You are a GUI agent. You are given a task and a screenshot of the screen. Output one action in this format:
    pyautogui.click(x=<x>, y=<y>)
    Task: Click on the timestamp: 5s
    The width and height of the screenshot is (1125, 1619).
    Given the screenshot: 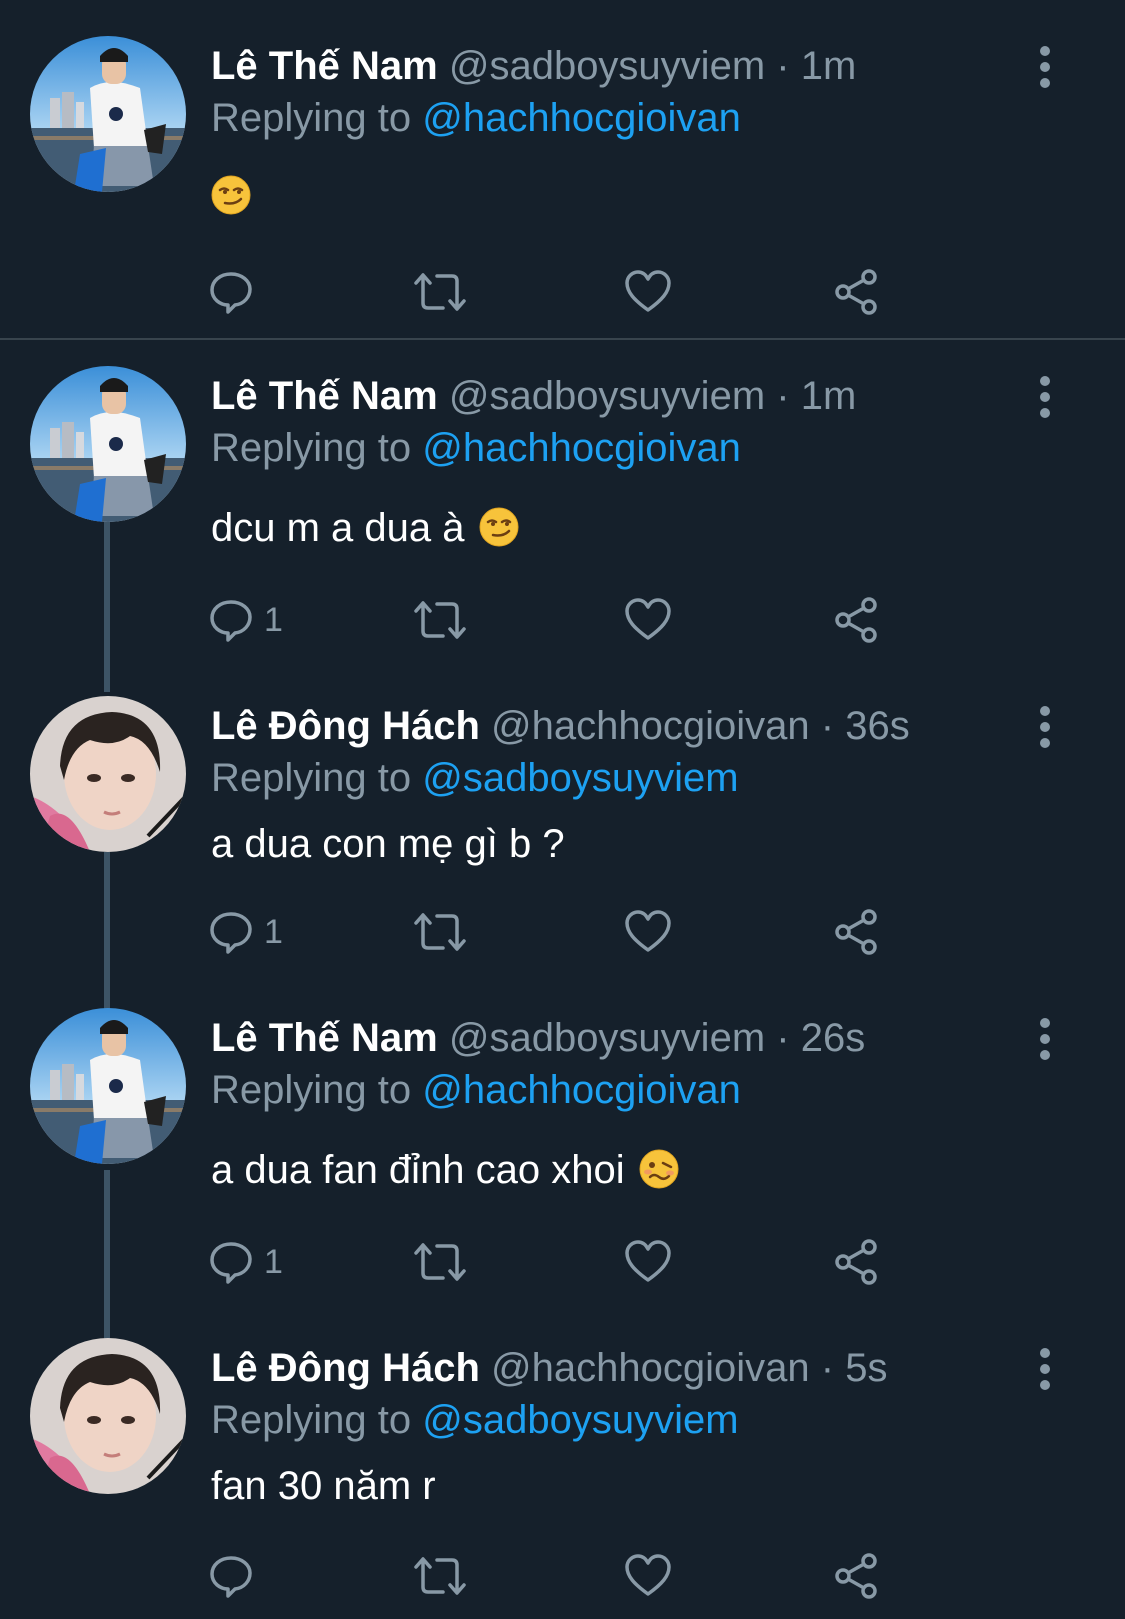 What is the action you would take?
    pyautogui.click(x=866, y=1368)
    